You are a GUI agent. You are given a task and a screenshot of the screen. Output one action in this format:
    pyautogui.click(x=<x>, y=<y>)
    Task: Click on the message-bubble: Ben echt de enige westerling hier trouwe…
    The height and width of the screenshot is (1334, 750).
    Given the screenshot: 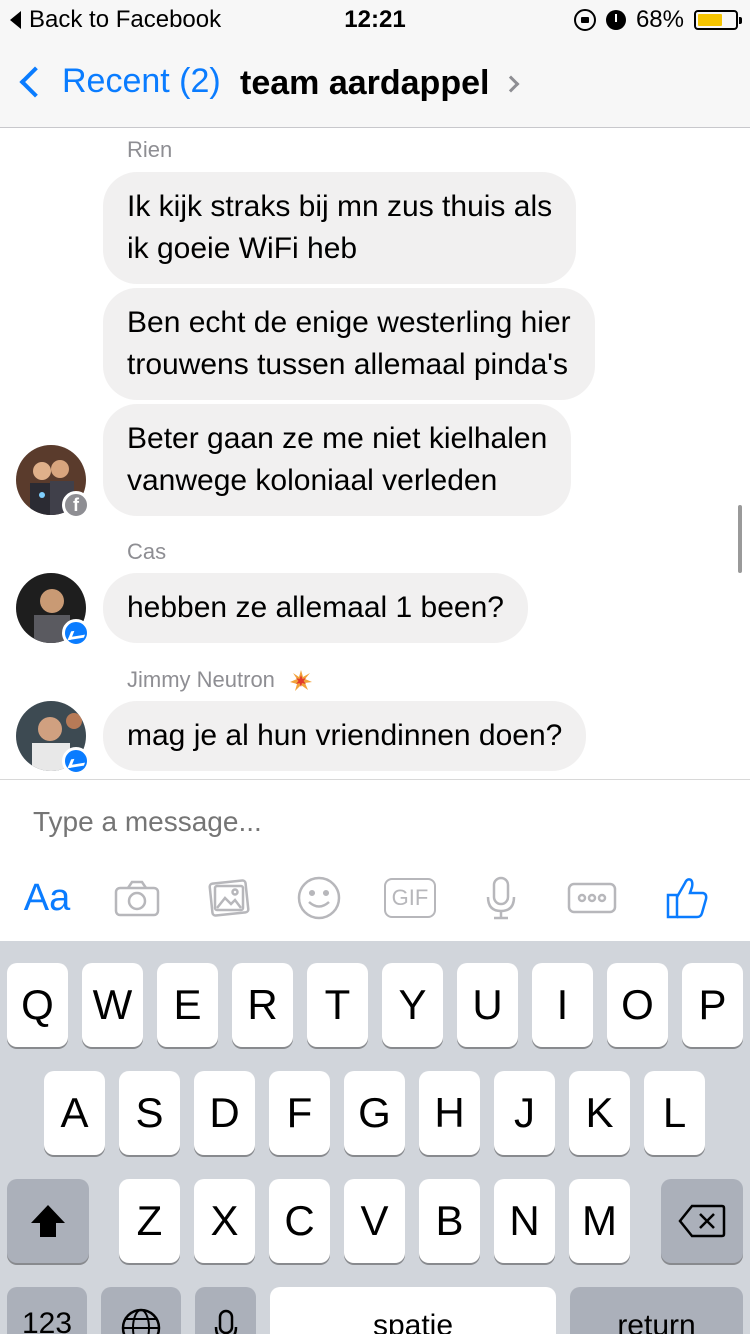 What is the action you would take?
    pyautogui.click(x=349, y=344)
    